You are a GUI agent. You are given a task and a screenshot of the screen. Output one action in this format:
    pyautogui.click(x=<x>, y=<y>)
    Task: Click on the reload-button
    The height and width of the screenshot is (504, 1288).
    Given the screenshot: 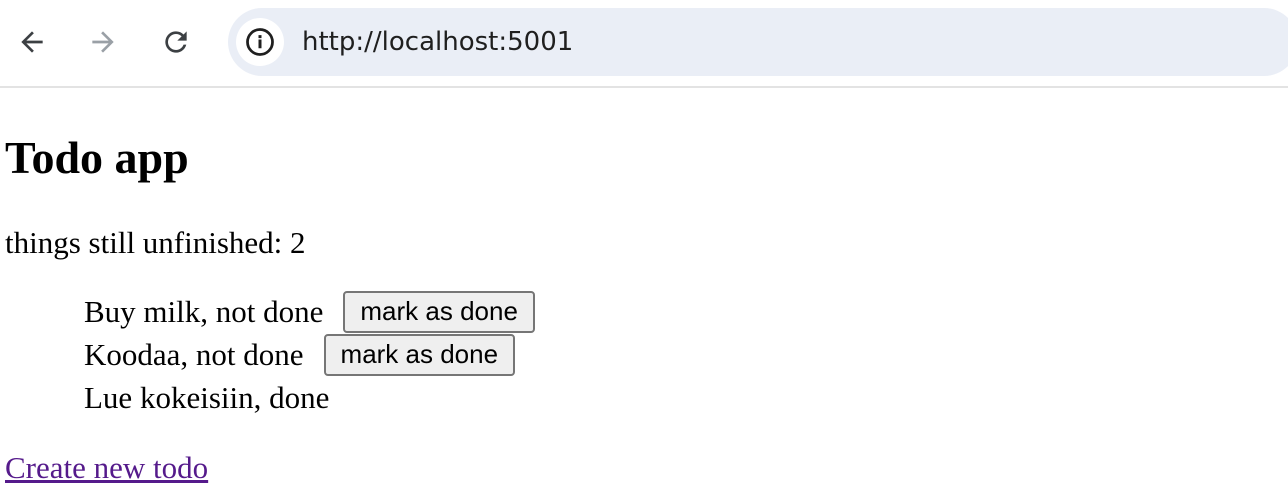 What is the action you would take?
    pyautogui.click(x=176, y=42)
    